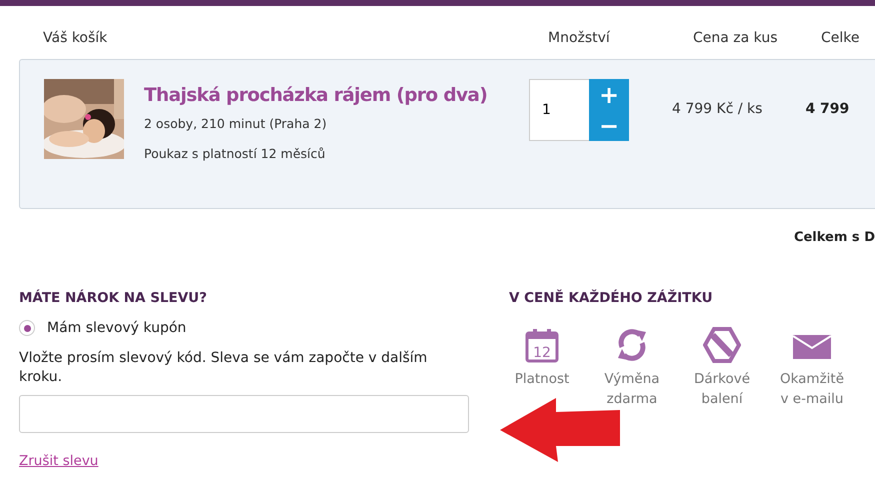  I want to click on gift-box-icon, so click(722, 345).